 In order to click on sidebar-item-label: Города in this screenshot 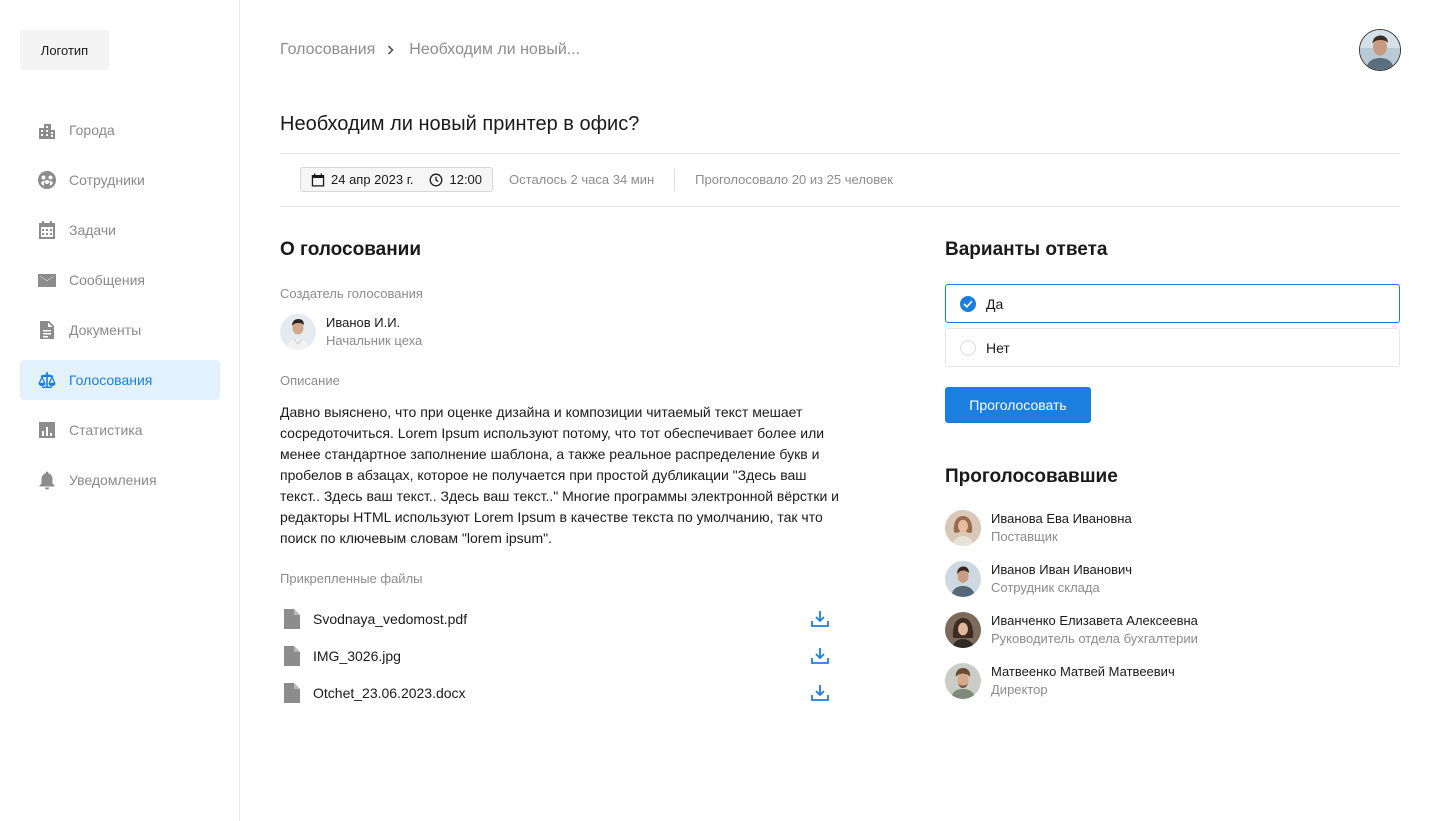, I will do `click(92, 130)`.